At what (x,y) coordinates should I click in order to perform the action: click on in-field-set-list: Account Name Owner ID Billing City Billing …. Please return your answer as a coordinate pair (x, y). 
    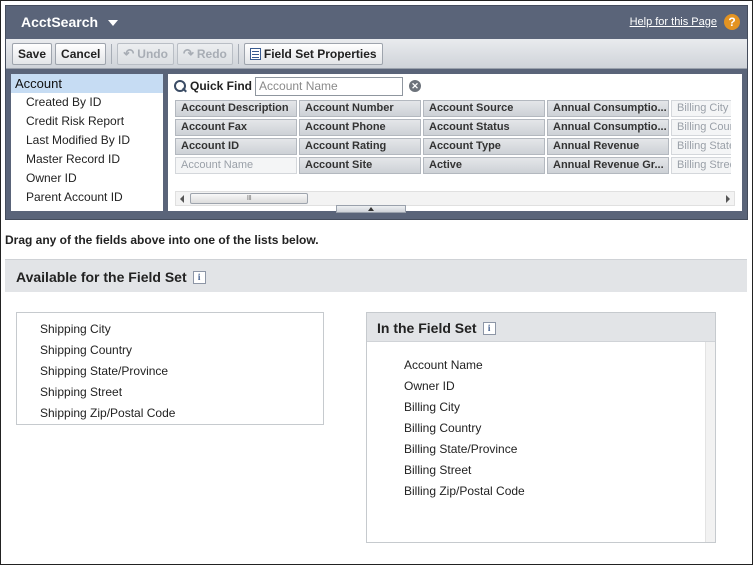
    Looking at the image, I should click on (541, 422).